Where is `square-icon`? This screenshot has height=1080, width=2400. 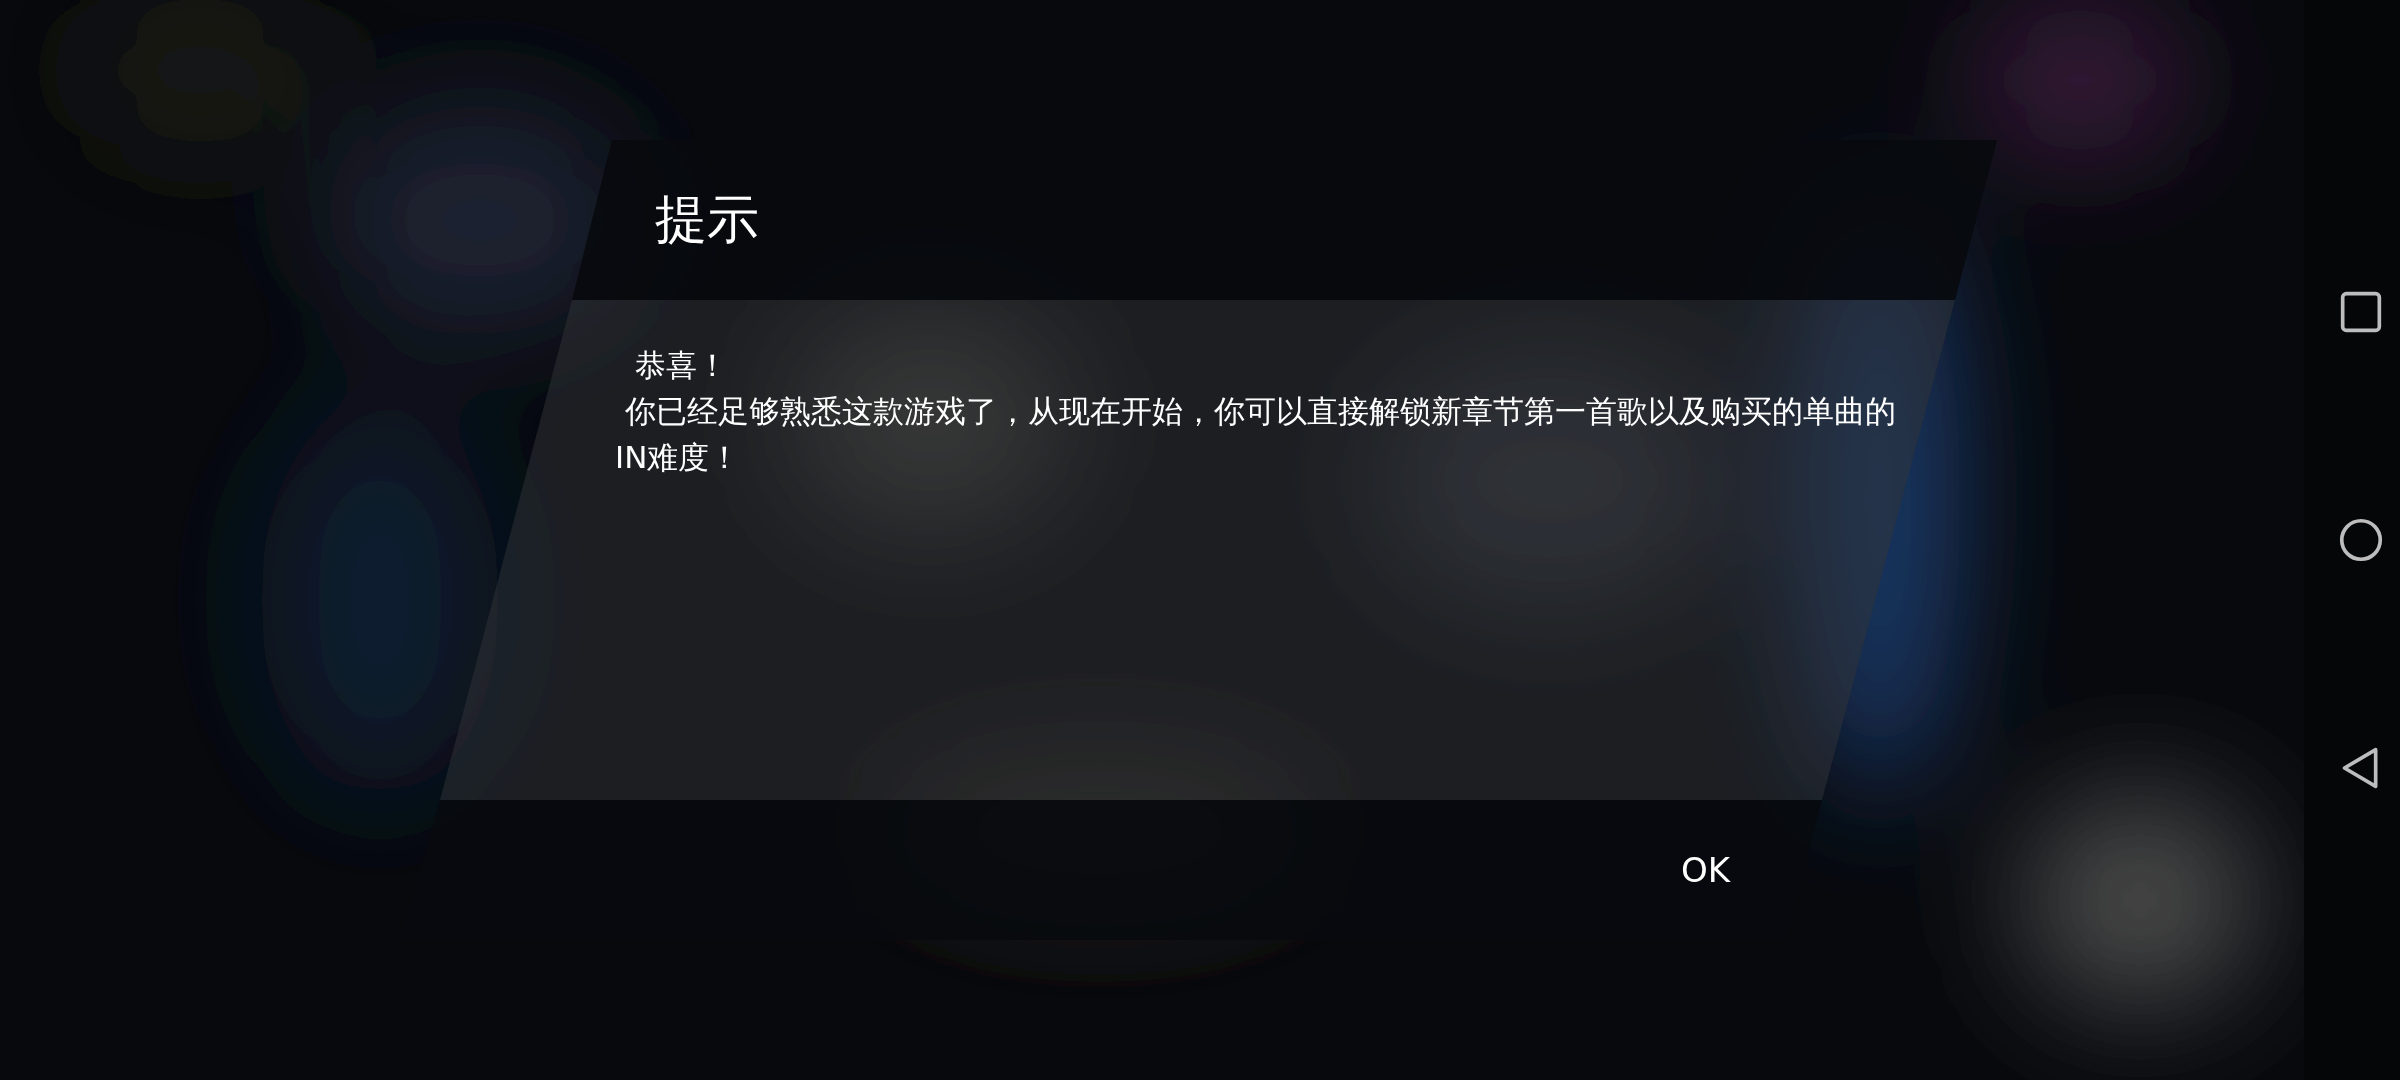 square-icon is located at coordinates (2361, 312).